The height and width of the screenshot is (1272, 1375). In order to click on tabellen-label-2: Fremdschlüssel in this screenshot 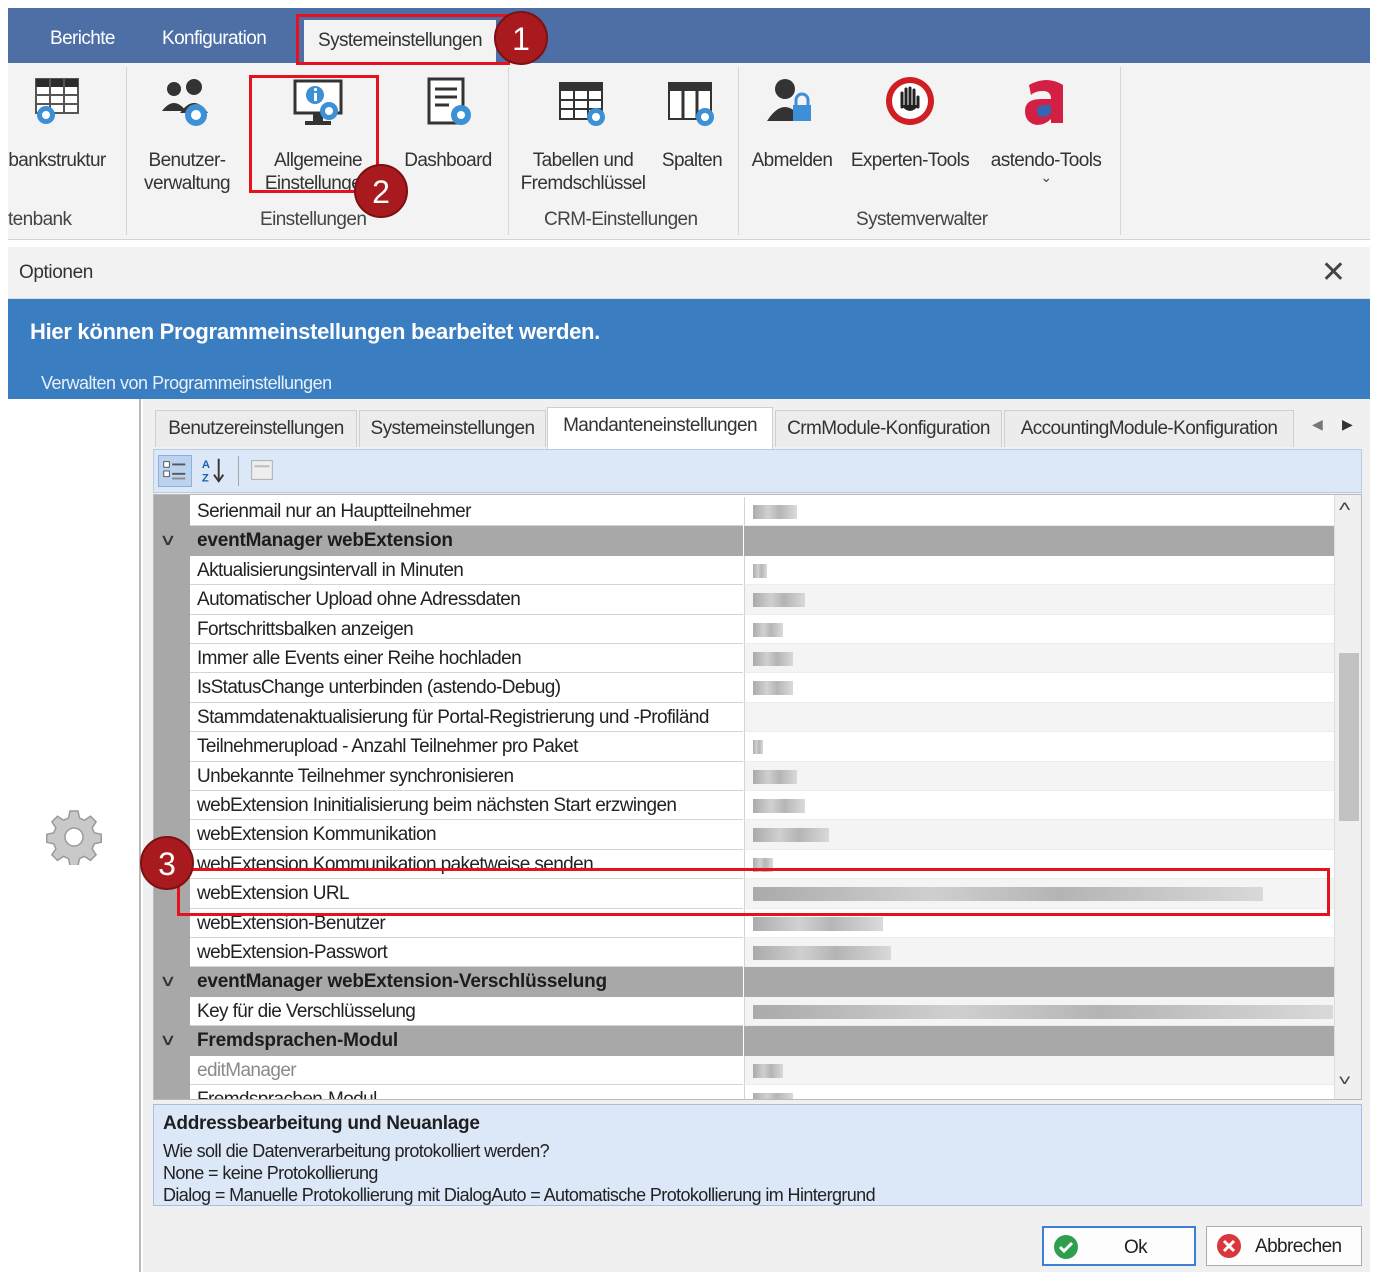, I will do `click(583, 183)`.